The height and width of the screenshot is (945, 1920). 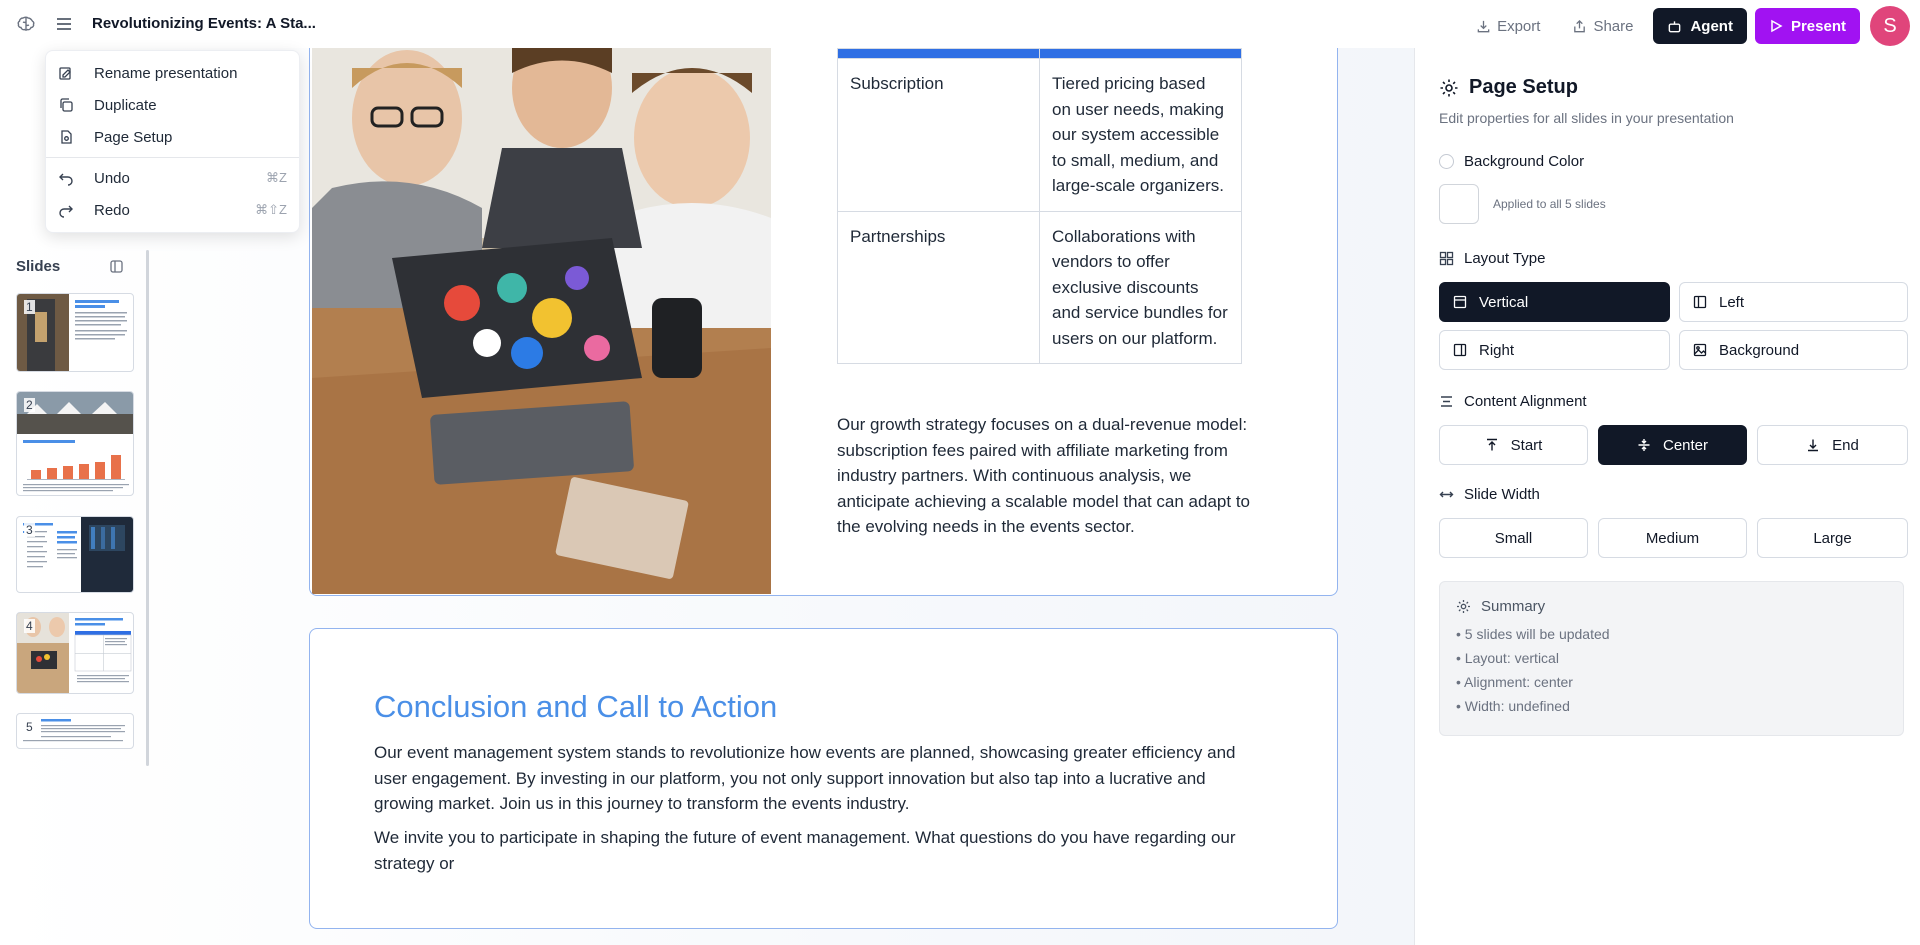 I want to click on slide-number: 3, so click(x=29, y=530).